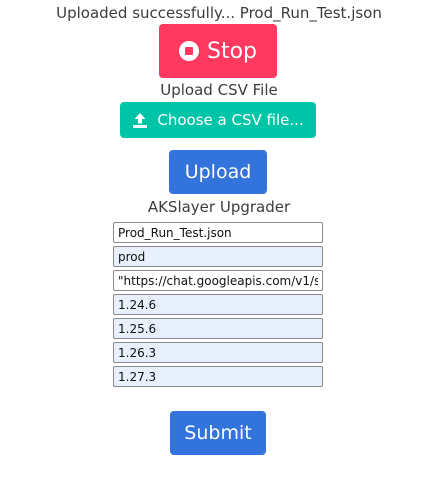 Image resolution: width=438 pixels, height=492 pixels. What do you see at coordinates (218, 232) in the screenshot?
I see `filename-field` at bounding box center [218, 232].